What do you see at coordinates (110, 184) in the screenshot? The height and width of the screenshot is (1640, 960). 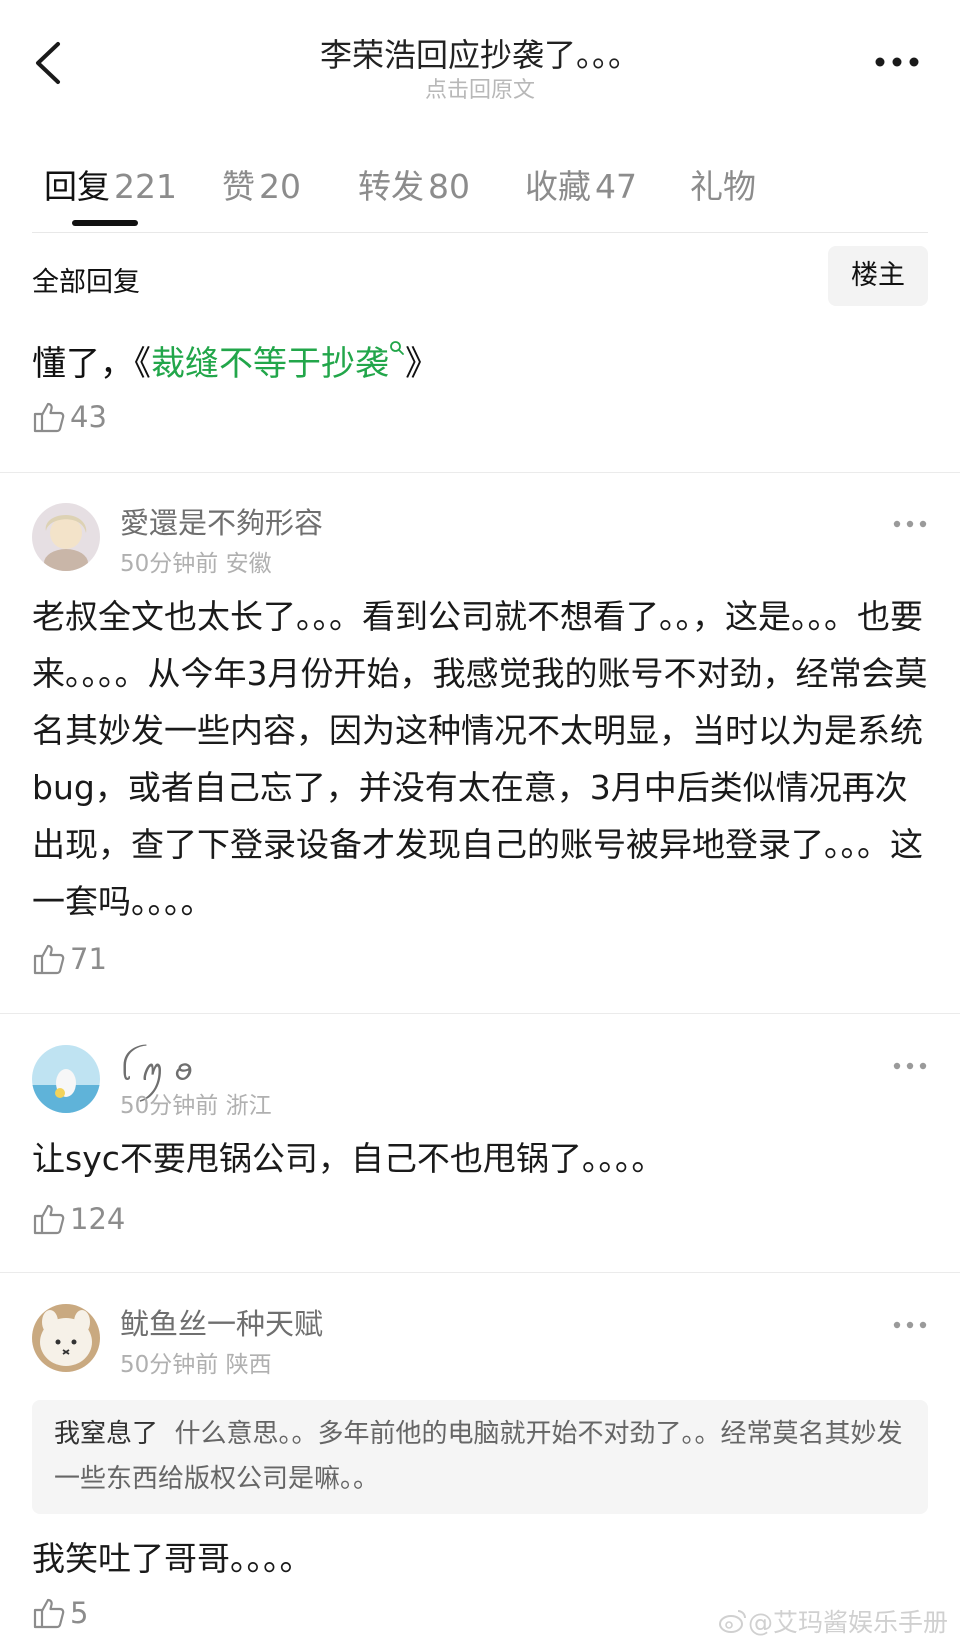 I see `tab-replies: 回复 221` at bounding box center [110, 184].